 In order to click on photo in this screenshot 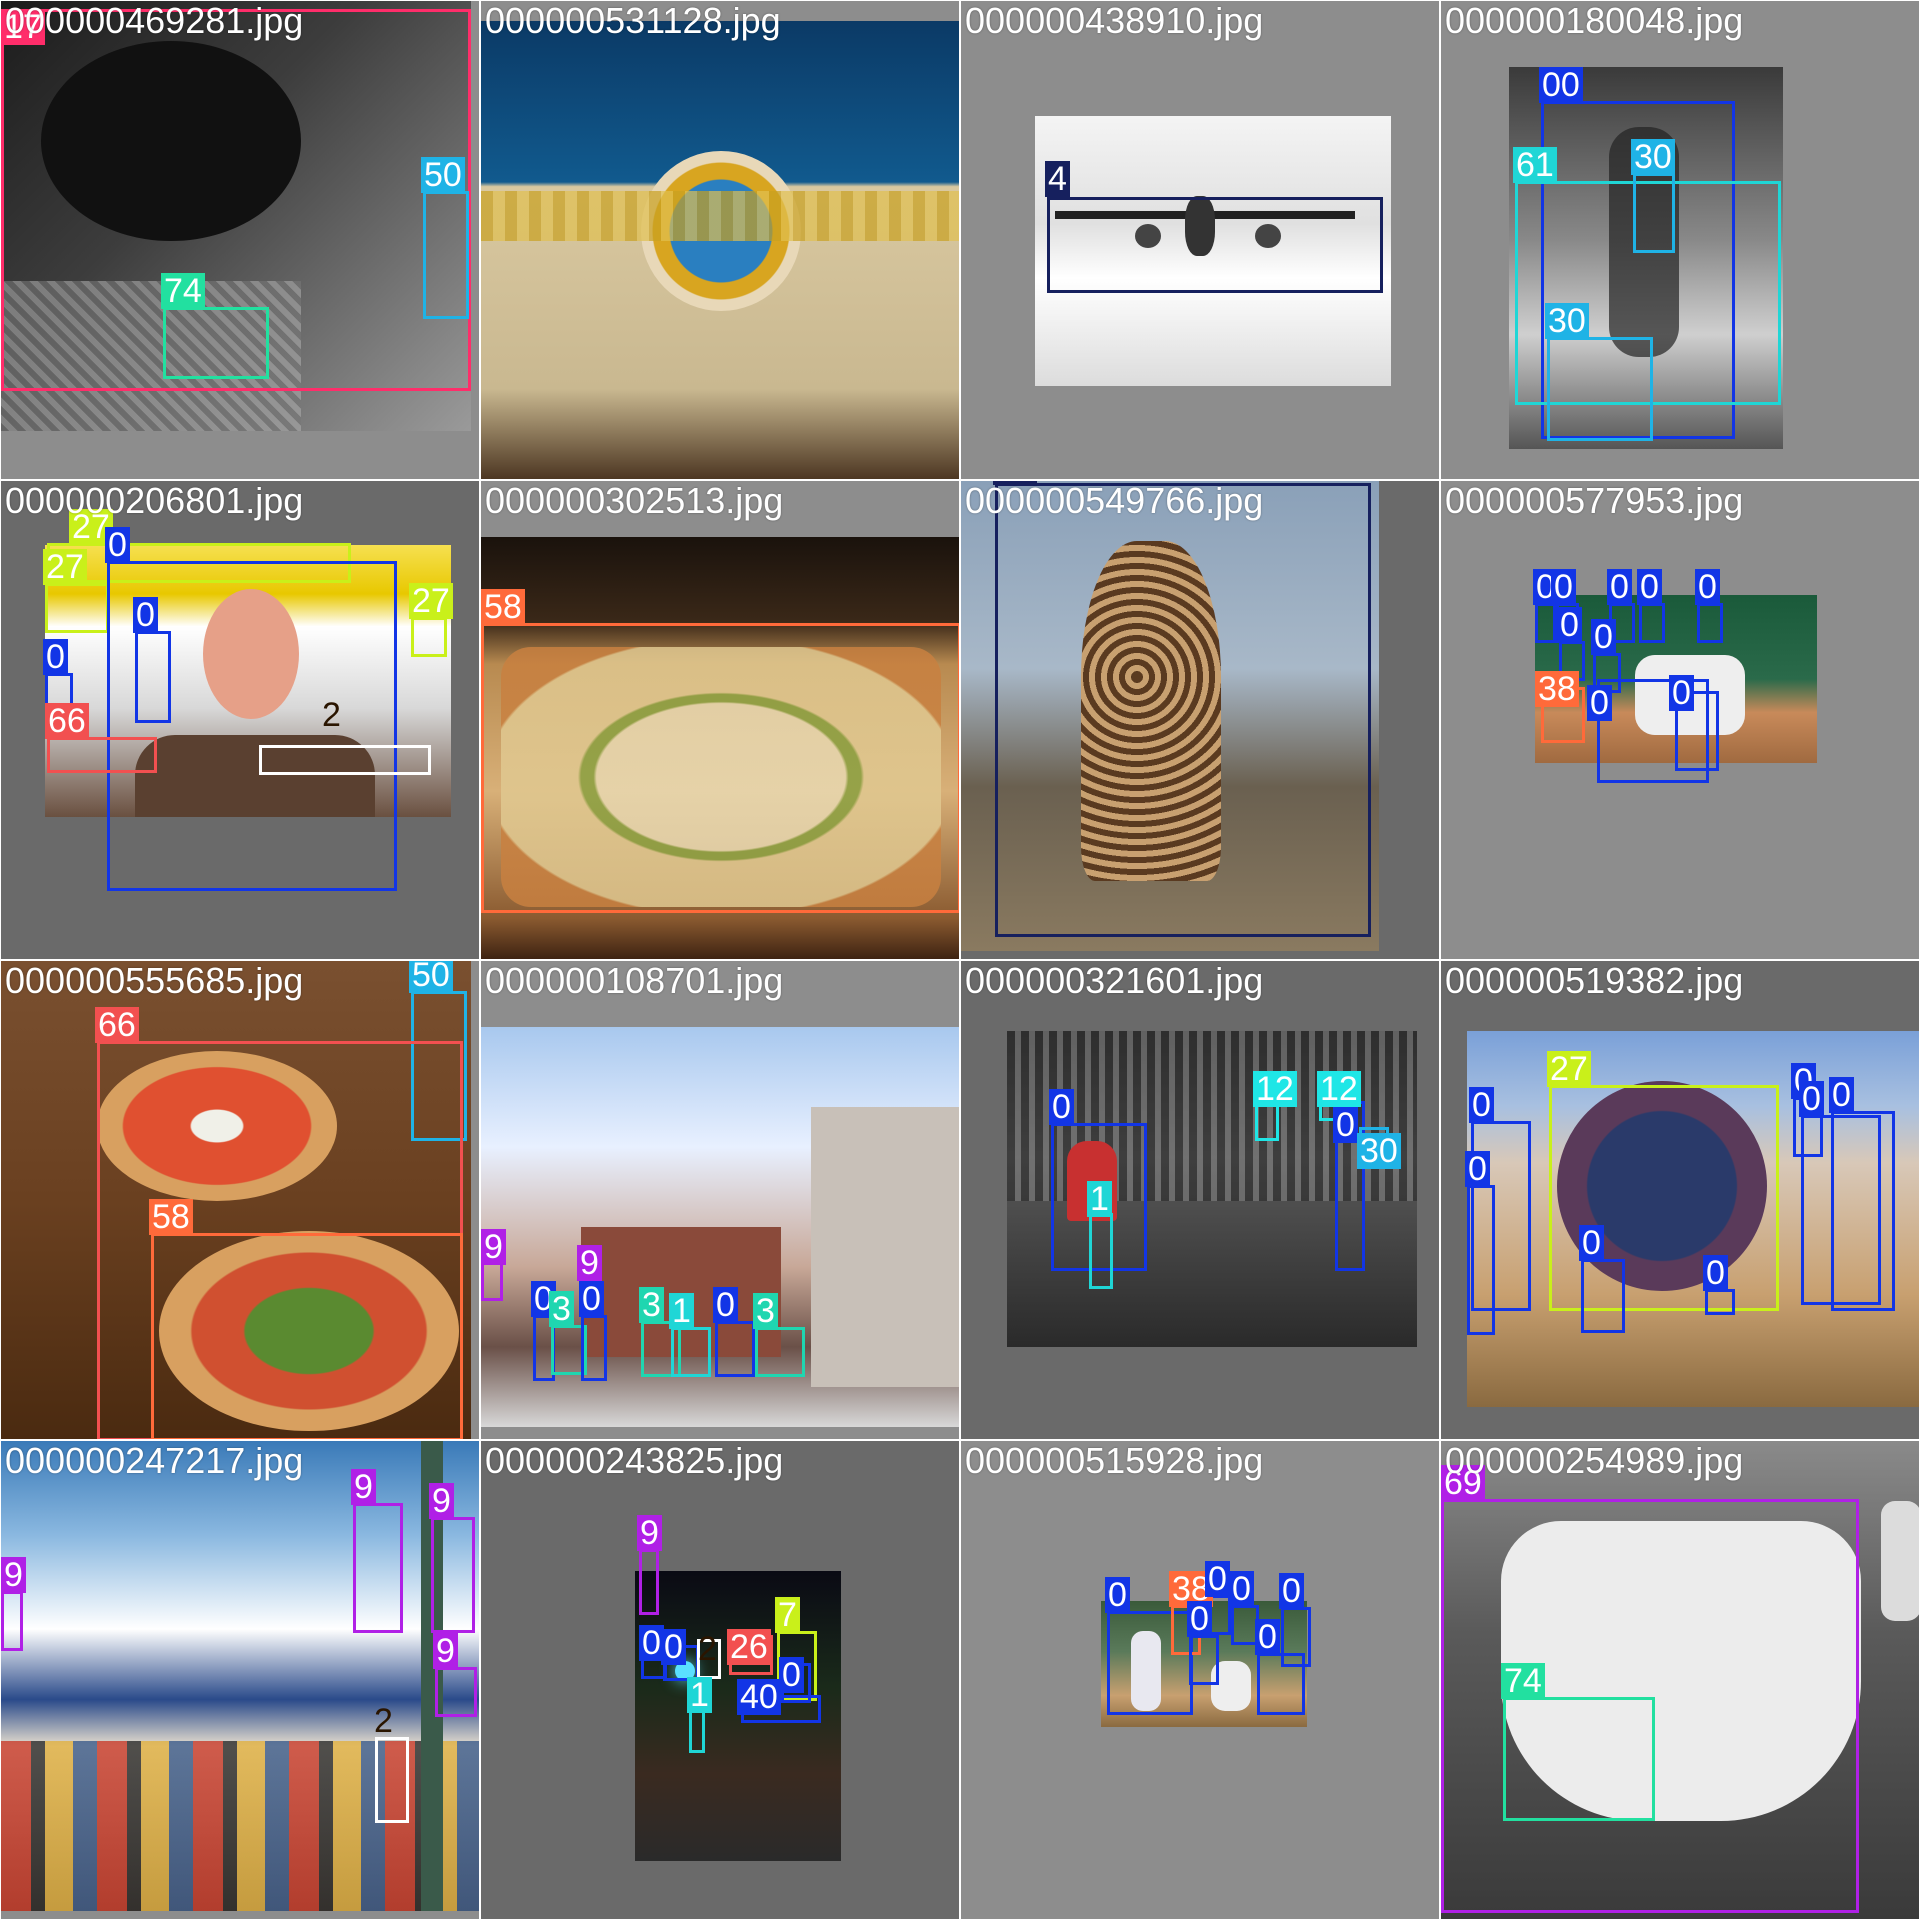, I will do `click(240, 1676)`.